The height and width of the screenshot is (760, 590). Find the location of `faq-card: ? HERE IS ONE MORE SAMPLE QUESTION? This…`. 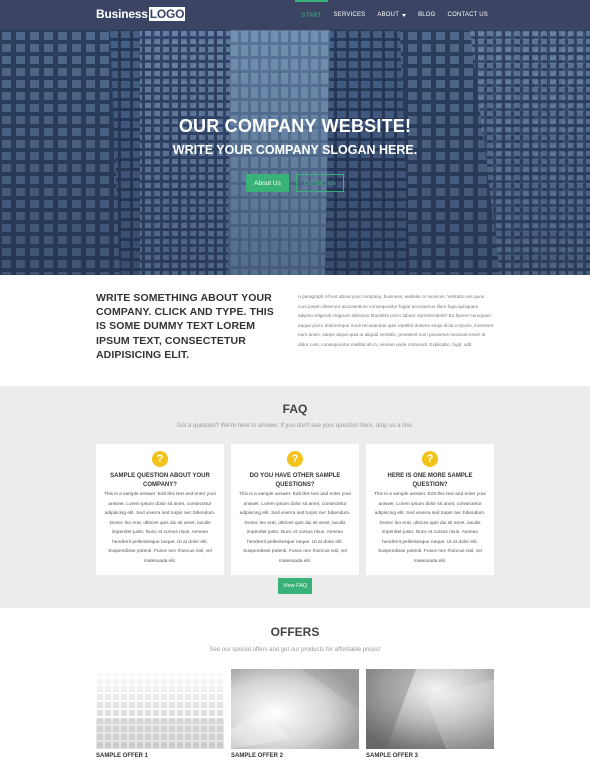

faq-card: ? HERE IS ONE MORE SAMPLE QUESTION? This… is located at coordinates (430, 509).